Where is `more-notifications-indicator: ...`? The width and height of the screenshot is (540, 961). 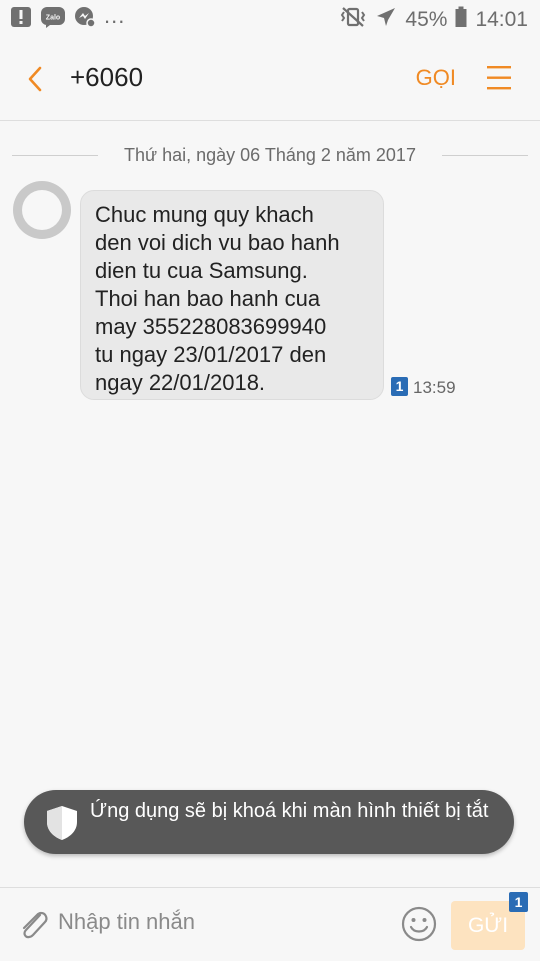
more-notifications-indicator: ... is located at coordinates (115, 15).